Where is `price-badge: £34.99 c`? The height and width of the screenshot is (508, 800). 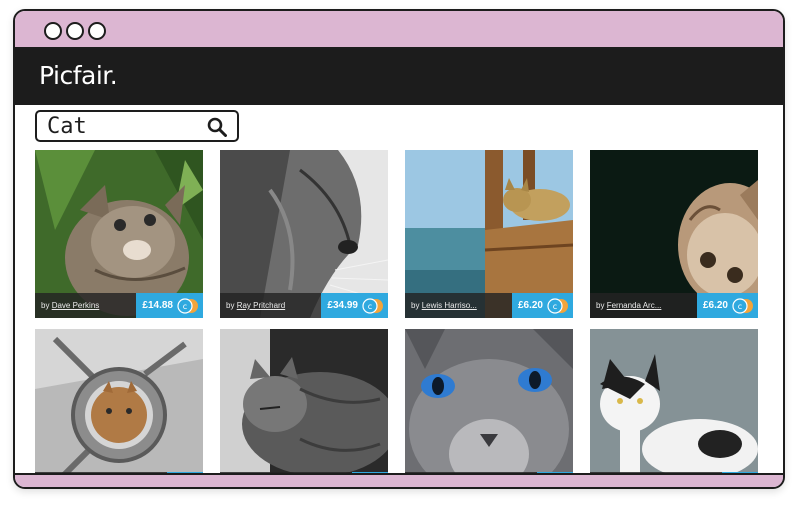
price-badge: £34.99 c is located at coordinates (354, 305).